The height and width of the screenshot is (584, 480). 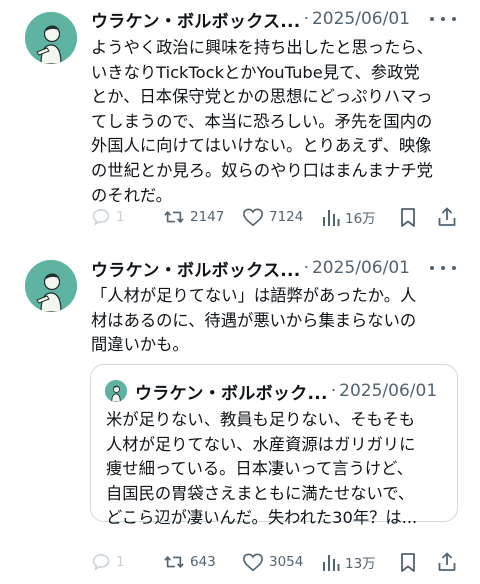 I want to click on like-count: 7124, so click(x=286, y=217).